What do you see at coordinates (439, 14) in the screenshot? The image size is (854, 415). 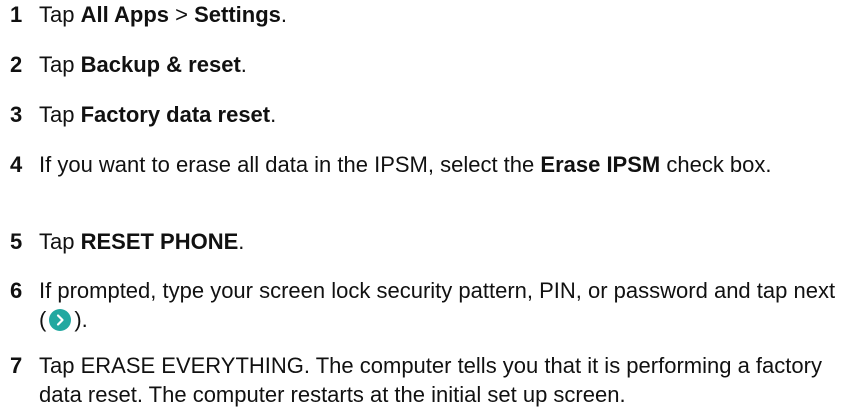 I see `step-text: Tap All Apps > Settings.` at bounding box center [439, 14].